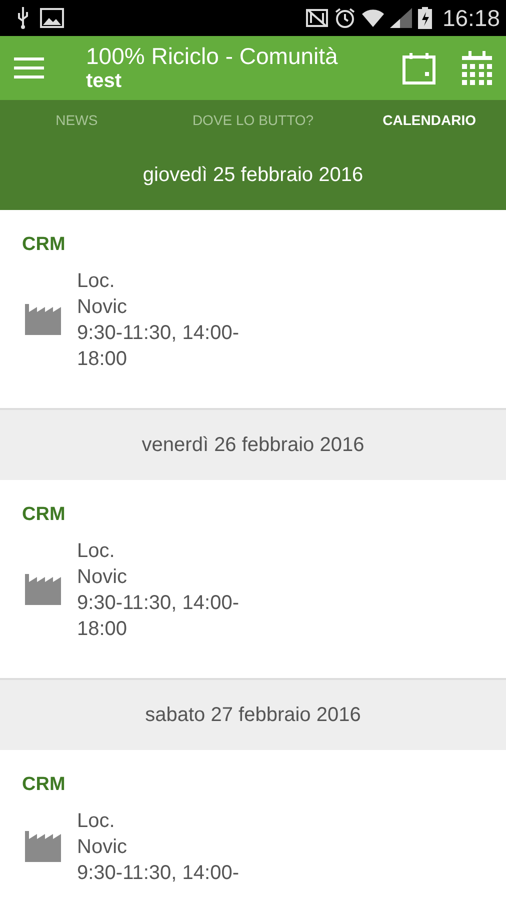  What do you see at coordinates (477, 68) in the screenshot?
I see `calendar-grid-icon` at bounding box center [477, 68].